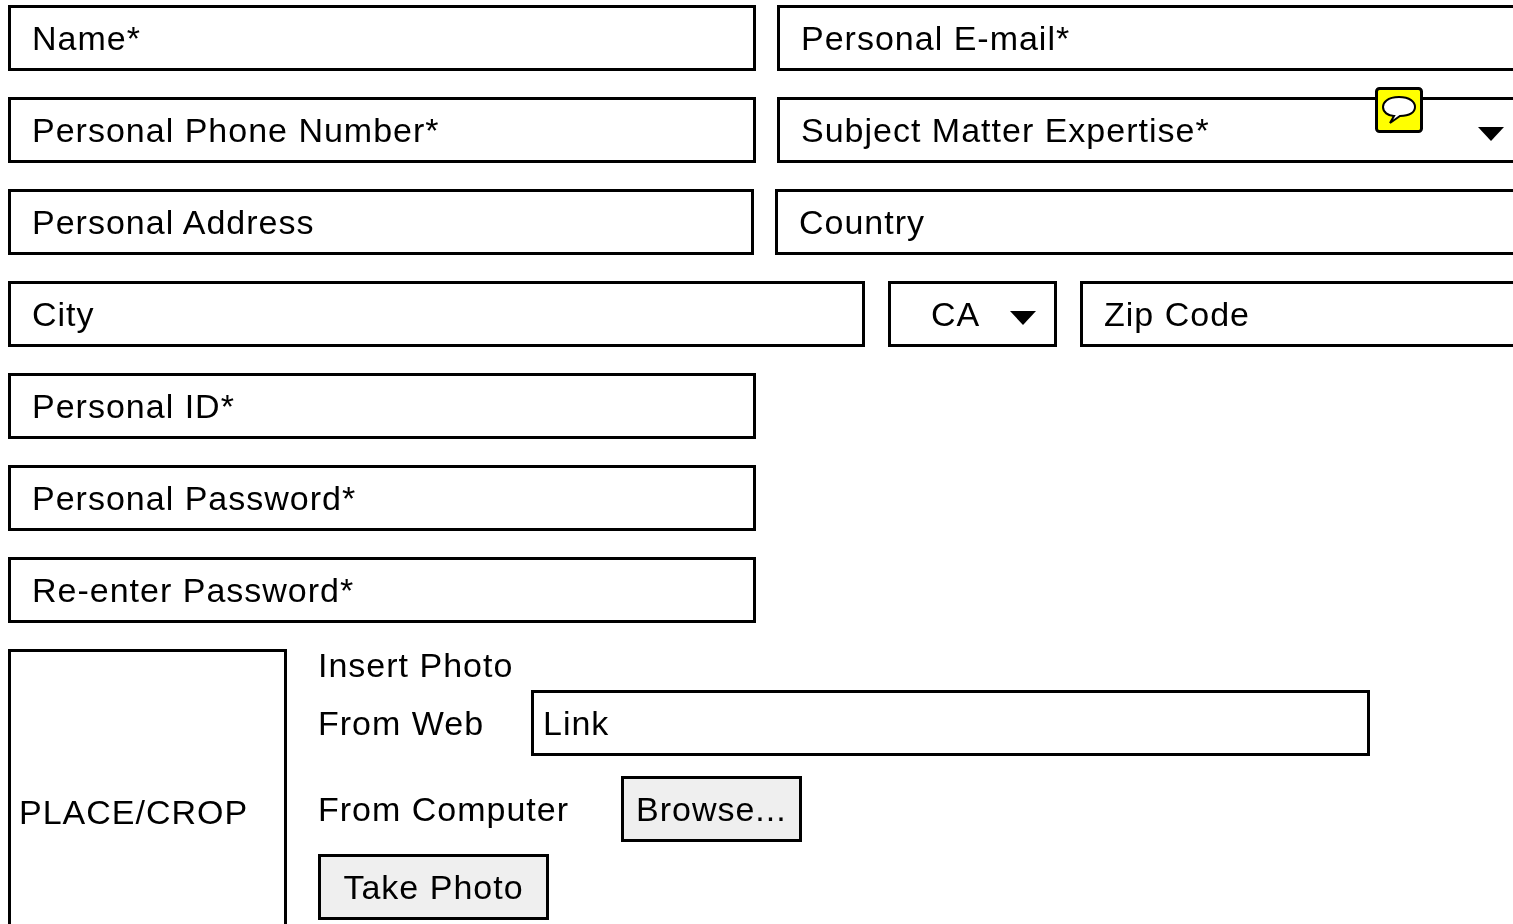 The width and height of the screenshot is (1513, 924). Describe the element at coordinates (1399, 110) in the screenshot. I see `comment-icon` at that location.